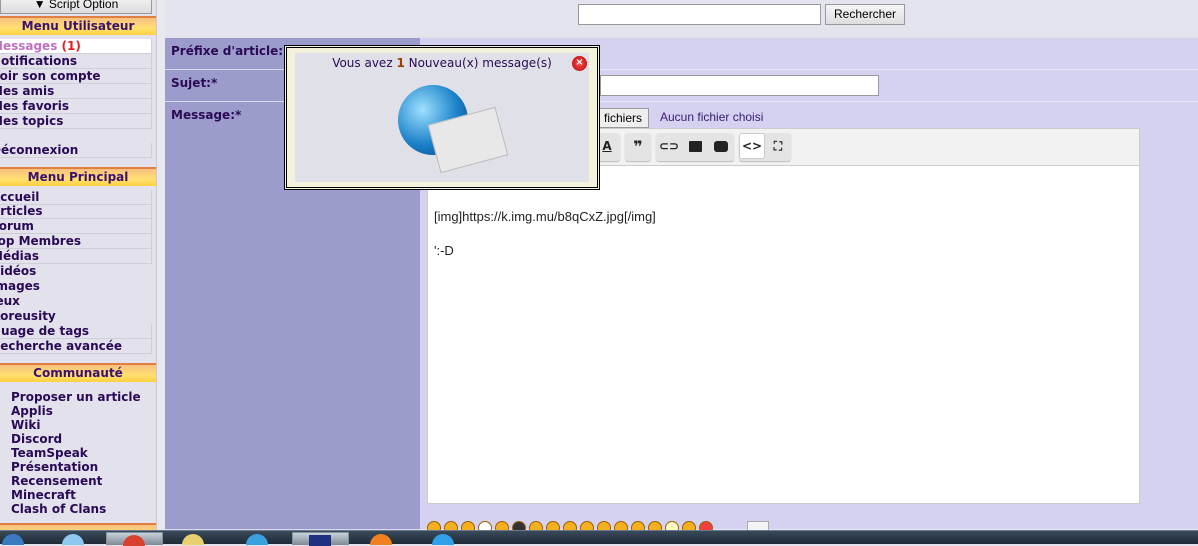 The height and width of the screenshot is (546, 1198). What do you see at coordinates (76, 76) in the screenshot?
I see `menu-item-account: Voir son compte` at bounding box center [76, 76].